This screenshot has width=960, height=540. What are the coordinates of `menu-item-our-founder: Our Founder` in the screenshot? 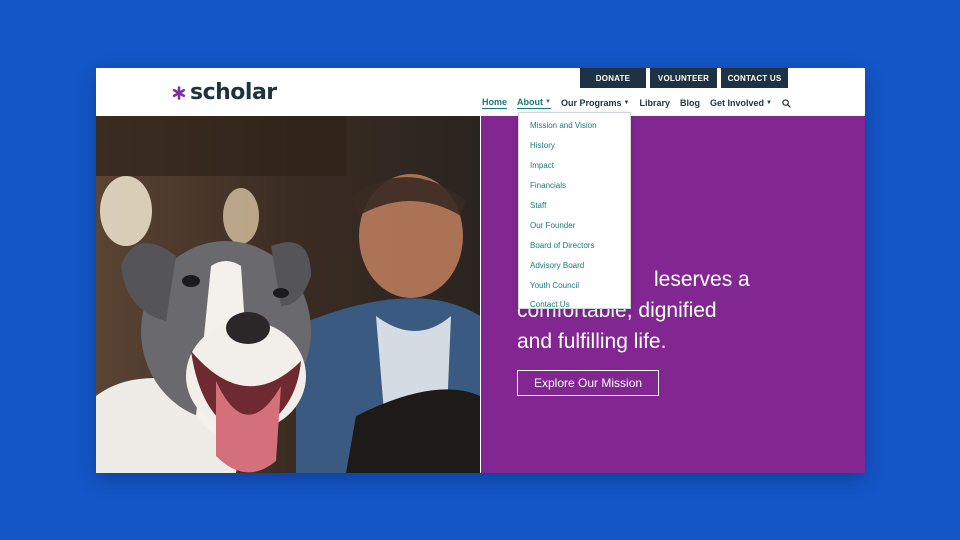 It's located at (574, 225).